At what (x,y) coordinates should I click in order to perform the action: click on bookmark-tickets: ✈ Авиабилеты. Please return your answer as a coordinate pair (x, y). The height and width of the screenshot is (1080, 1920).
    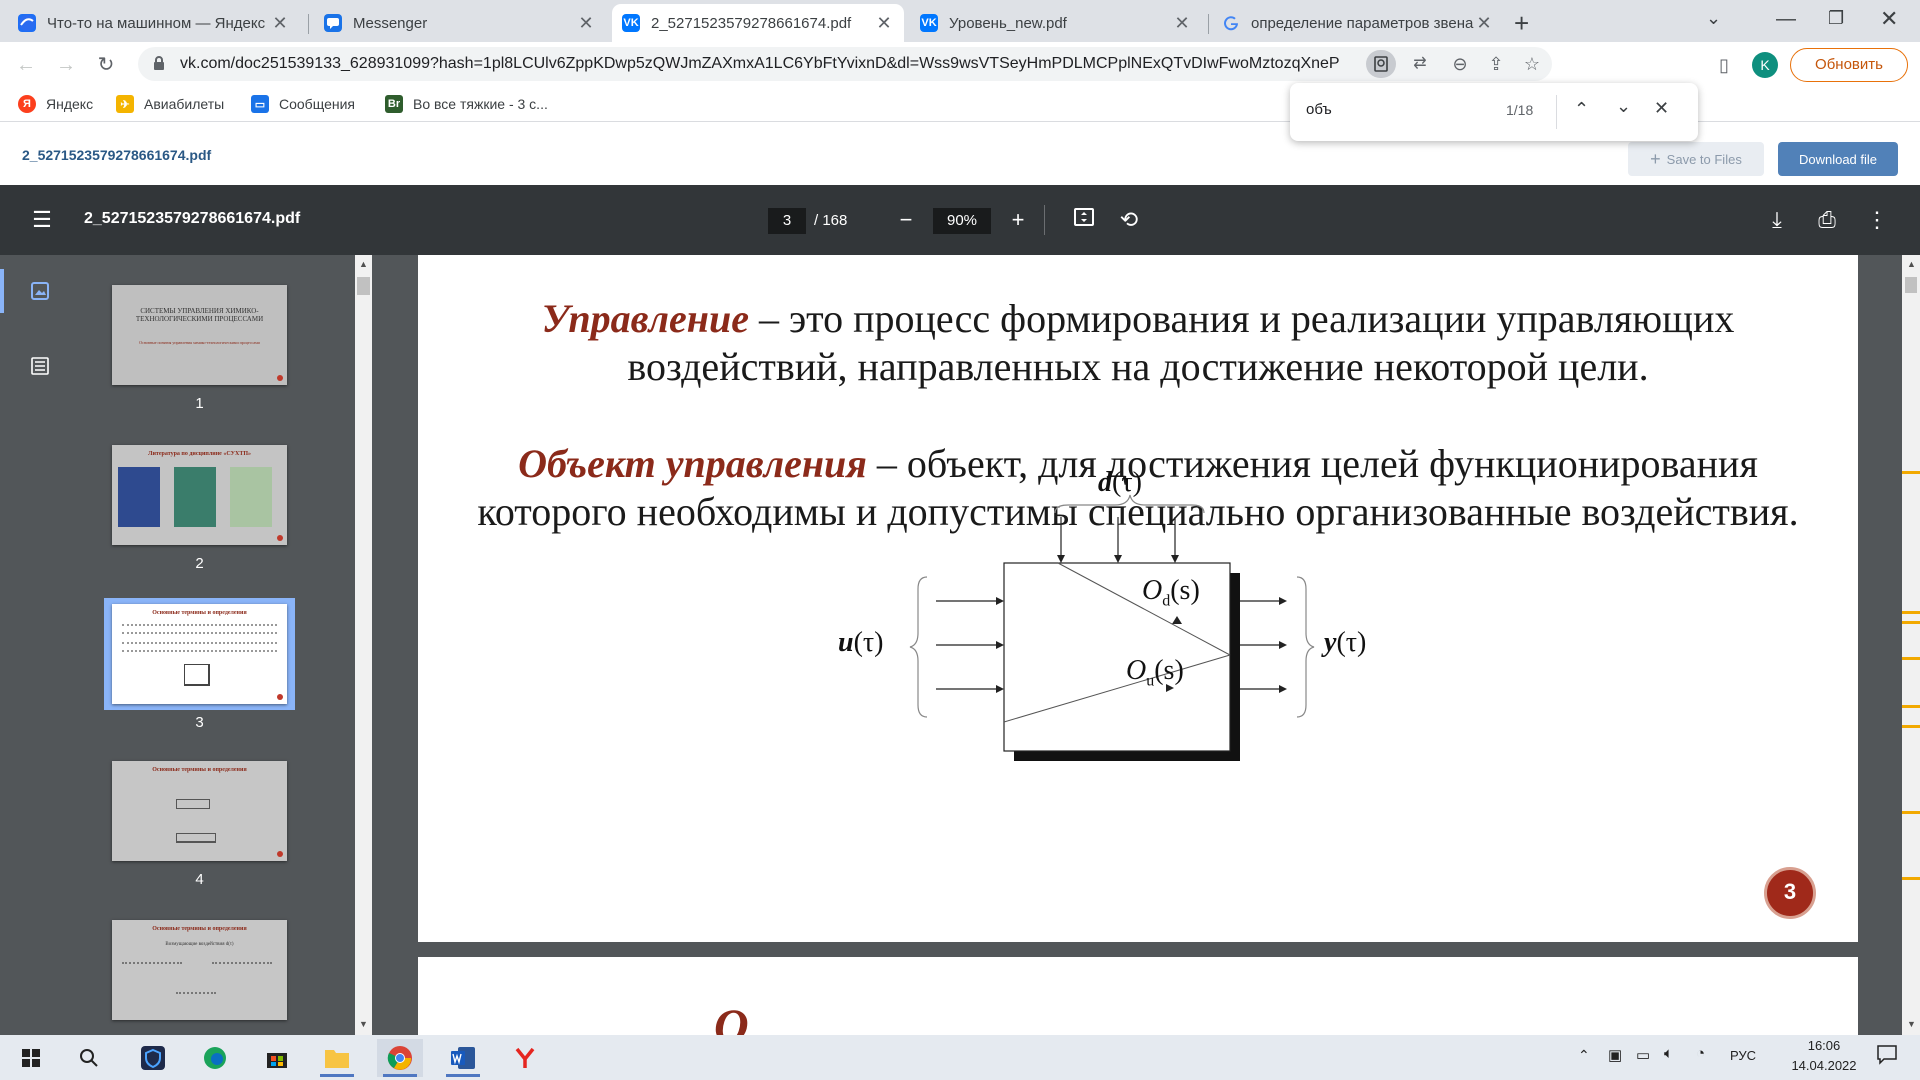
    Looking at the image, I should click on (170, 104).